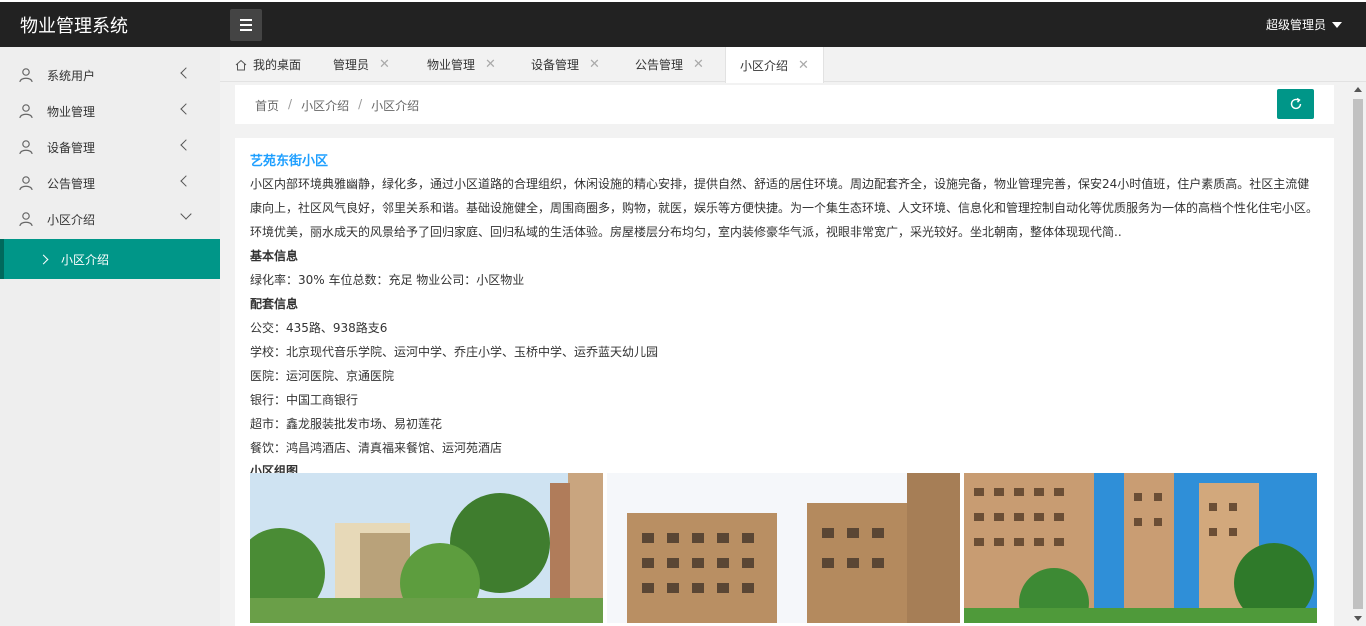 Image resolution: width=1366 pixels, height=626 pixels. Describe the element at coordinates (325, 105) in the screenshot. I see `breadcrumb-item: 小区介绍` at that location.